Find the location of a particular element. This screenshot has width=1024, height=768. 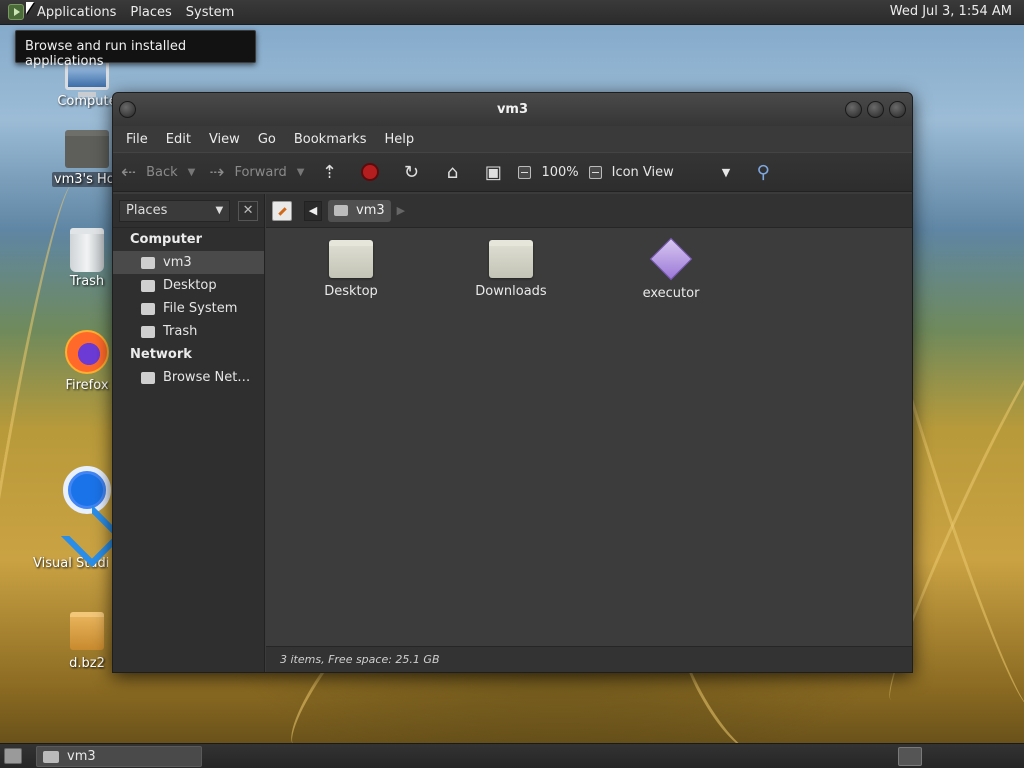

path-right-icon: ▶ is located at coordinates (401, 210).